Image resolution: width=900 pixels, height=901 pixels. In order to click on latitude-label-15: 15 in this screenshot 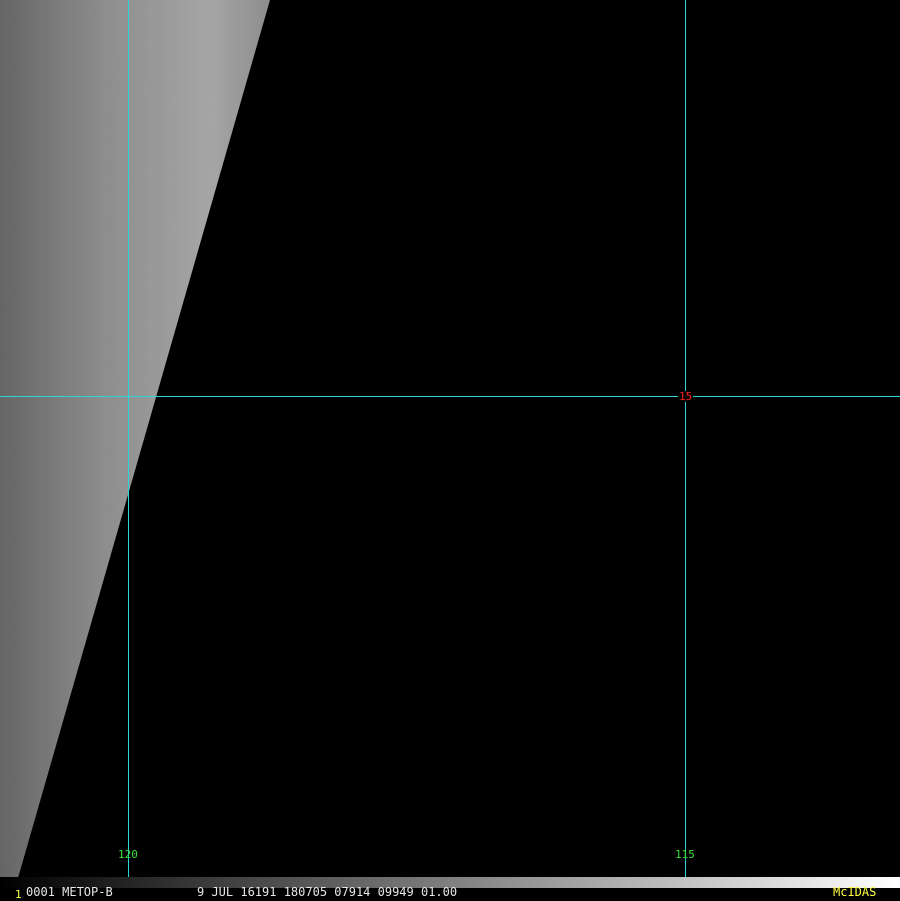, I will do `click(686, 396)`.